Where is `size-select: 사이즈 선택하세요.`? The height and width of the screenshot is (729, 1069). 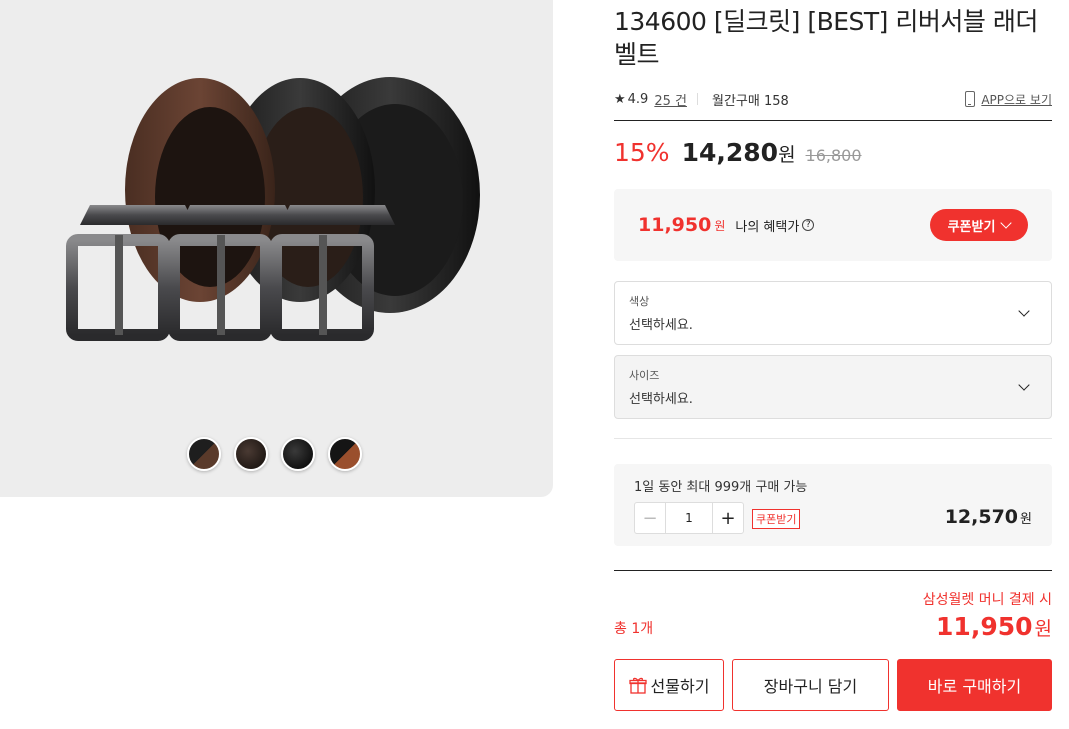 size-select: 사이즈 선택하세요. is located at coordinates (833, 387).